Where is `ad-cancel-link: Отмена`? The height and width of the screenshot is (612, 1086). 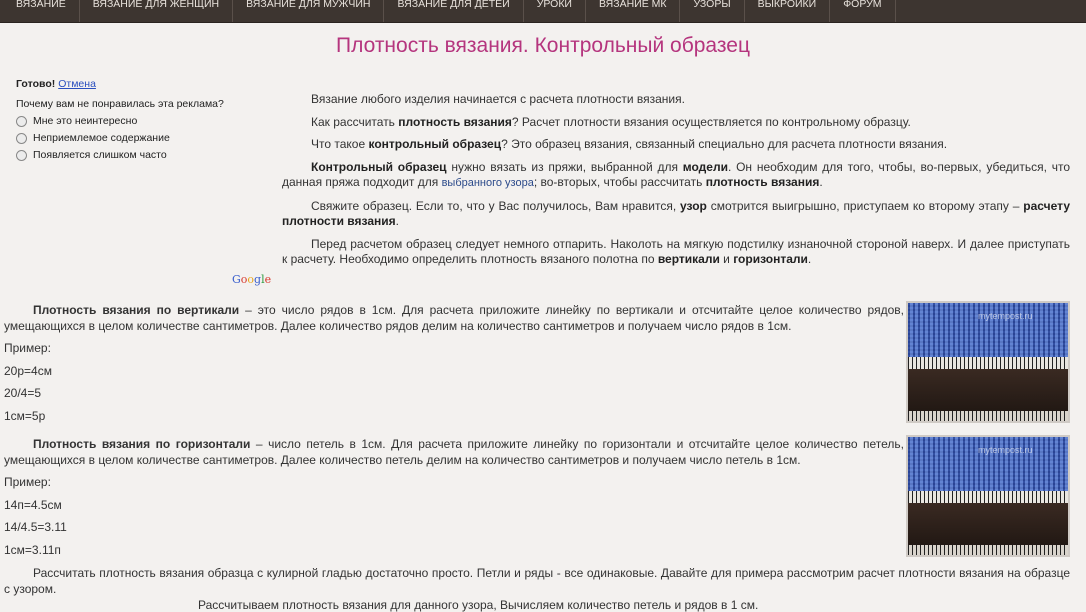
ad-cancel-link: Отмена is located at coordinates (77, 84).